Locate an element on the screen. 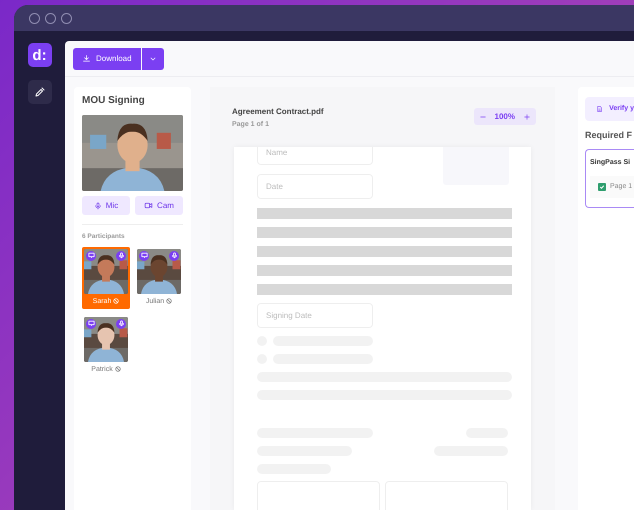 Image resolution: width=634 pixels, height=510 pixels. pen-icon is located at coordinates (40, 92).